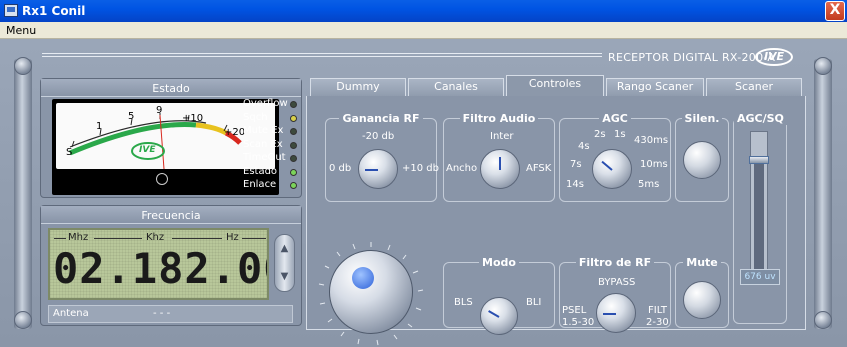  I want to click on status-label: Overflow, so click(265, 103).